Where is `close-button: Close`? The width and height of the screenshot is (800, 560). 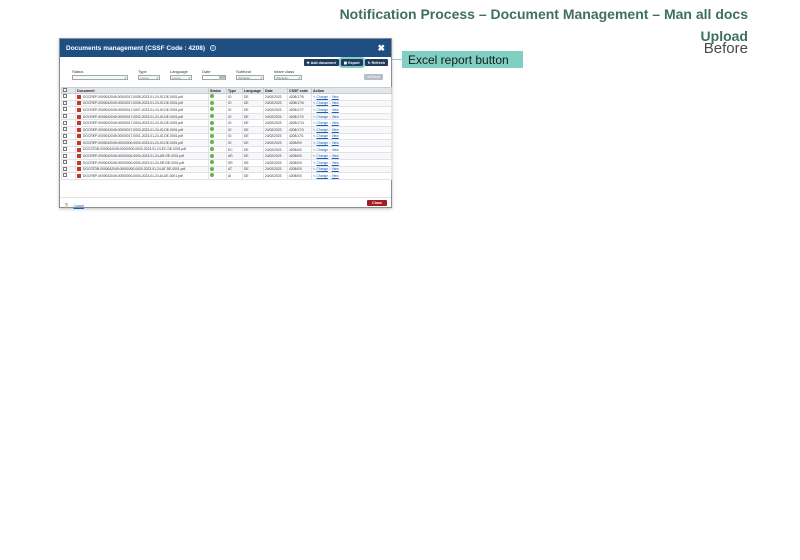 close-button: Close is located at coordinates (377, 202).